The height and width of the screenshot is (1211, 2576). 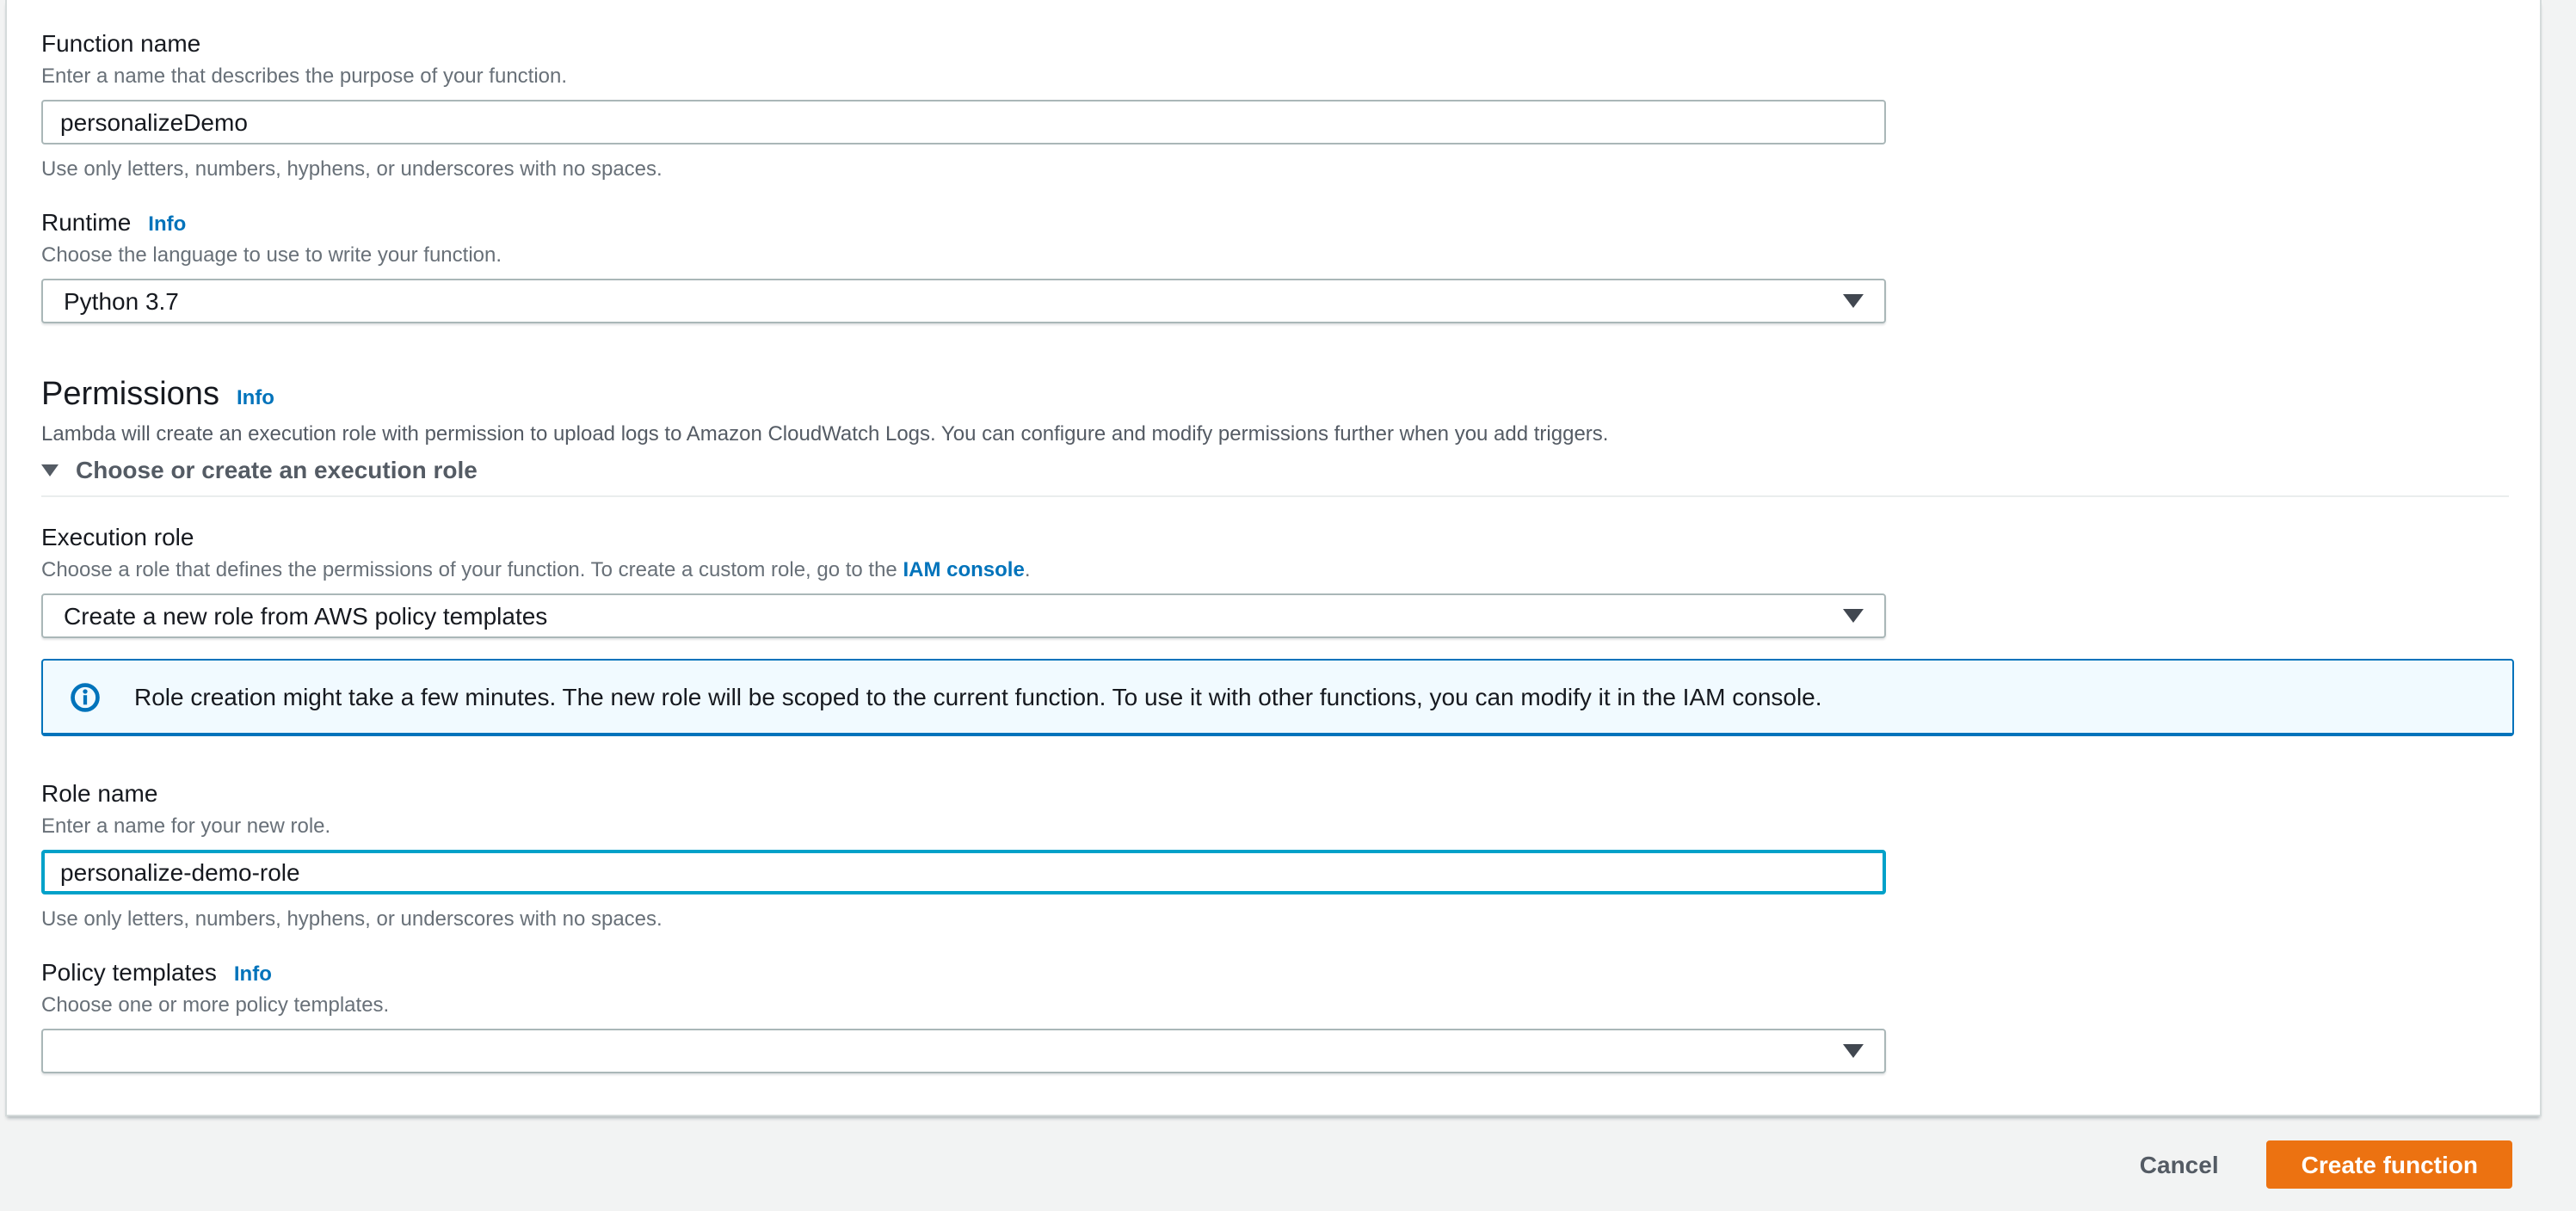 I want to click on policy-templates-description: Choose one or more policy templates., so click(x=216, y=1005).